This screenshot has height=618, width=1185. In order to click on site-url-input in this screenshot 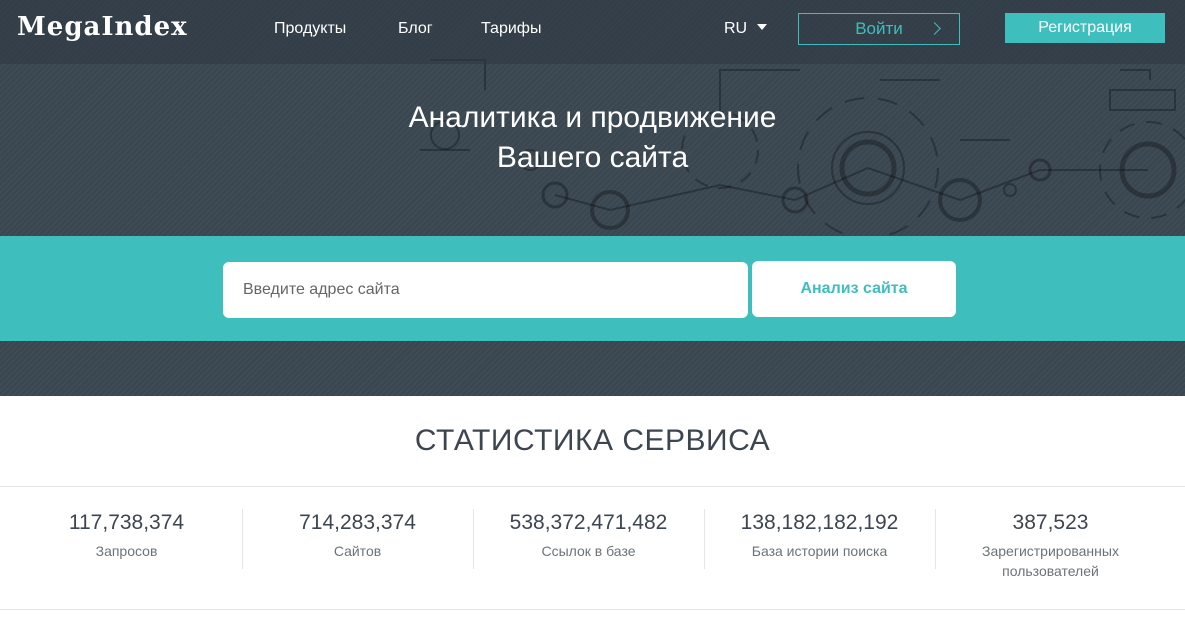, I will do `click(485, 290)`.